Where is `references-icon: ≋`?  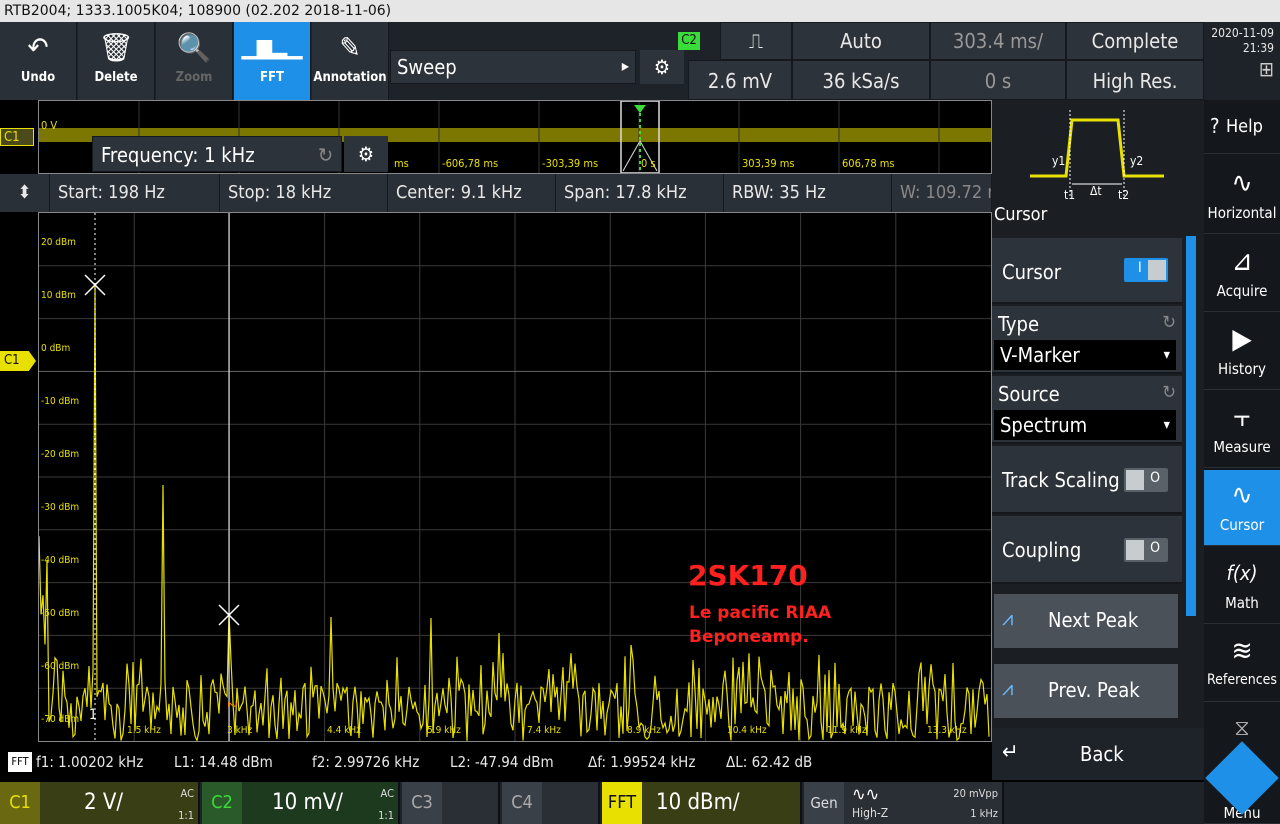
references-icon: ≋ is located at coordinates (1242, 650).